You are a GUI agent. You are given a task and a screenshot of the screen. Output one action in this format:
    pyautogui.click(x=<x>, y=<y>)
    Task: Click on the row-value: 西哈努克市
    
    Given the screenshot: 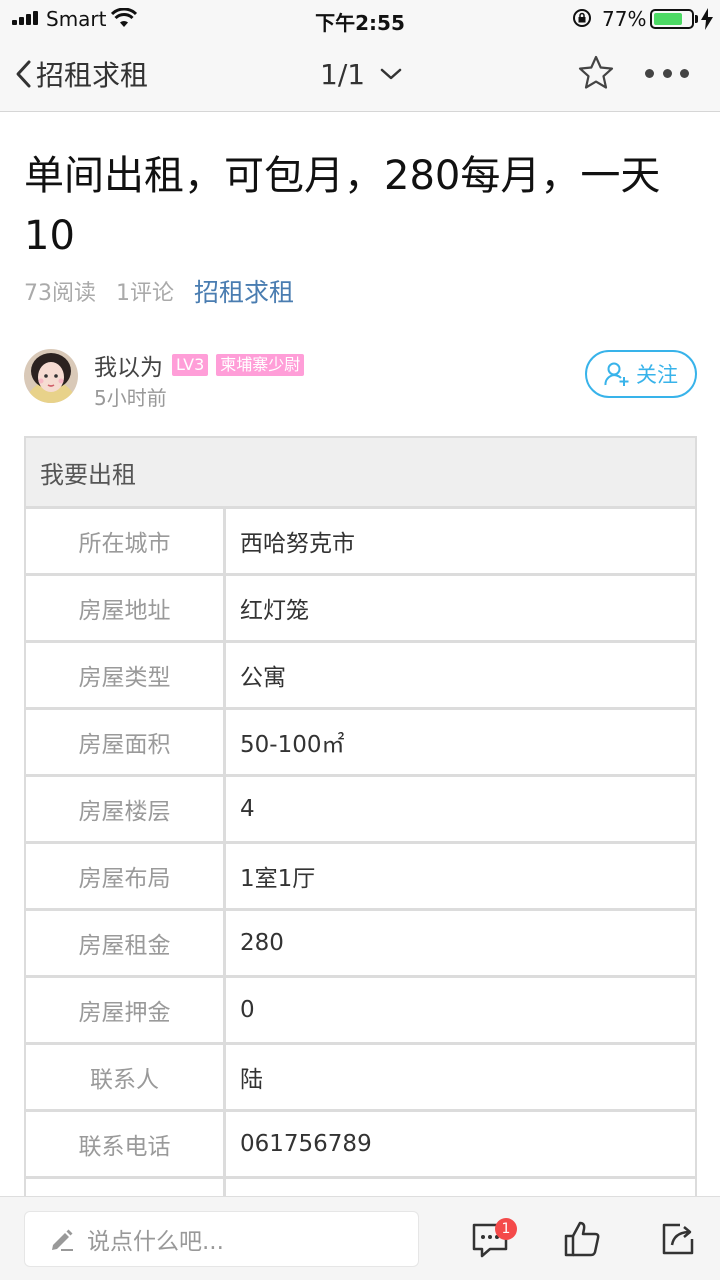 What is the action you would take?
    pyautogui.click(x=297, y=544)
    